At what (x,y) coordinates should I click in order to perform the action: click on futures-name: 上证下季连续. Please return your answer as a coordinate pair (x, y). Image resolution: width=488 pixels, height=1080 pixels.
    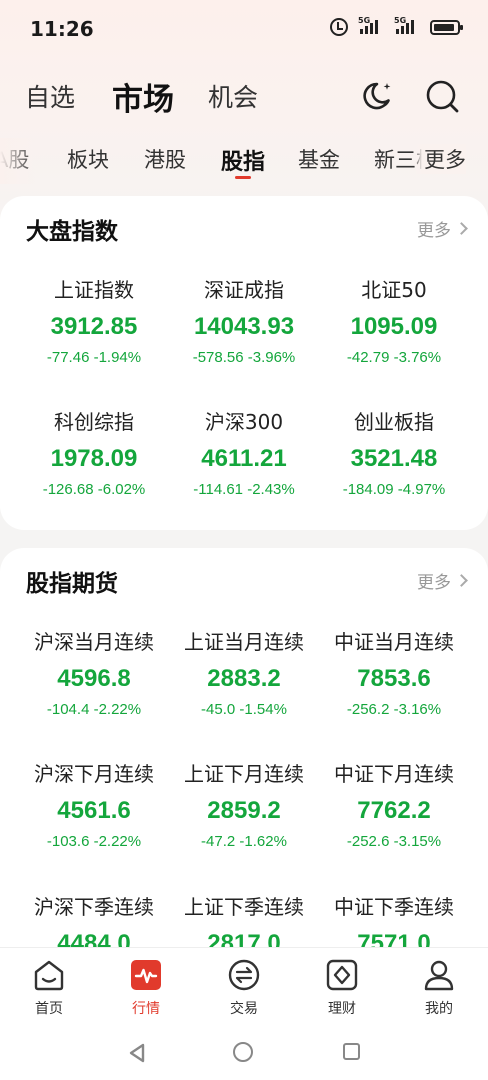
    Looking at the image, I should click on (244, 907).